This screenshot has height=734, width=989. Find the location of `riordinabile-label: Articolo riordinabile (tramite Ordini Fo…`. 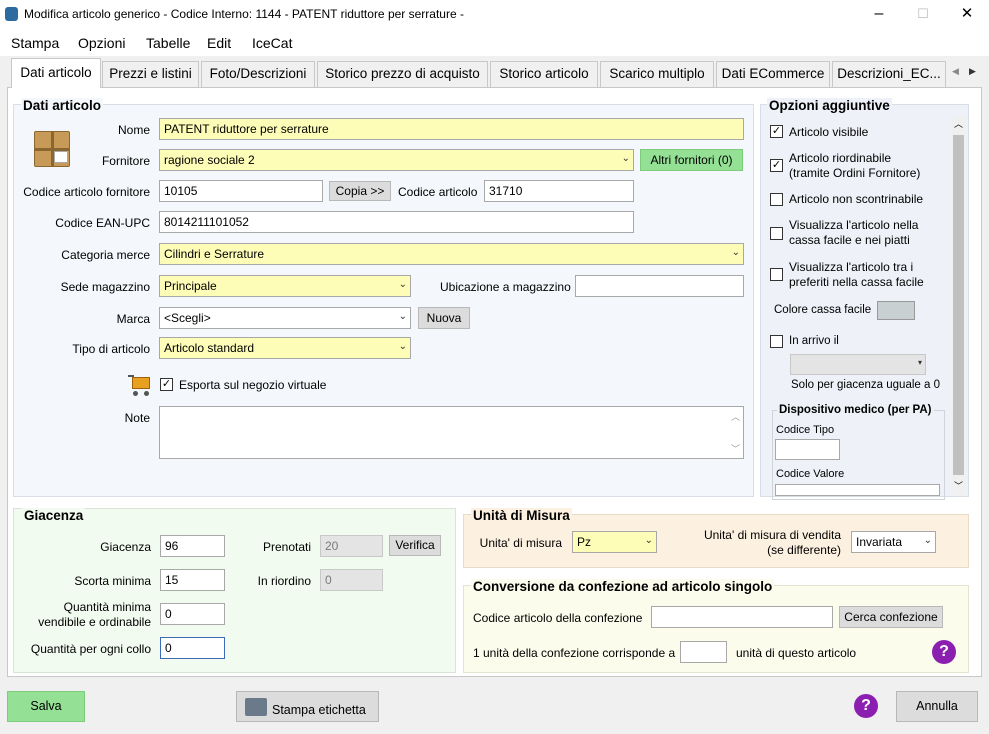

riordinabile-label: Articolo riordinabile (tramite Ordini Fo… is located at coordinates (855, 165).